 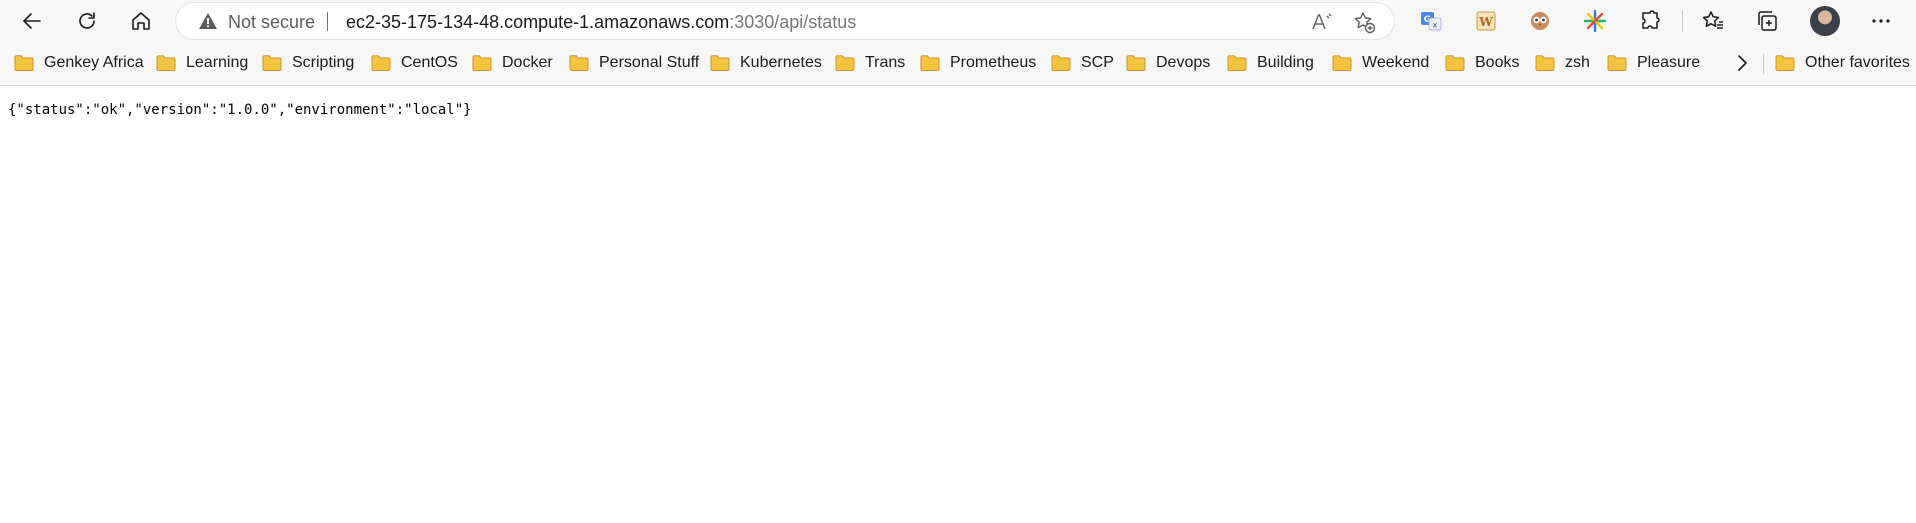 I want to click on favorite-folder: Books, so click(x=1482, y=63).